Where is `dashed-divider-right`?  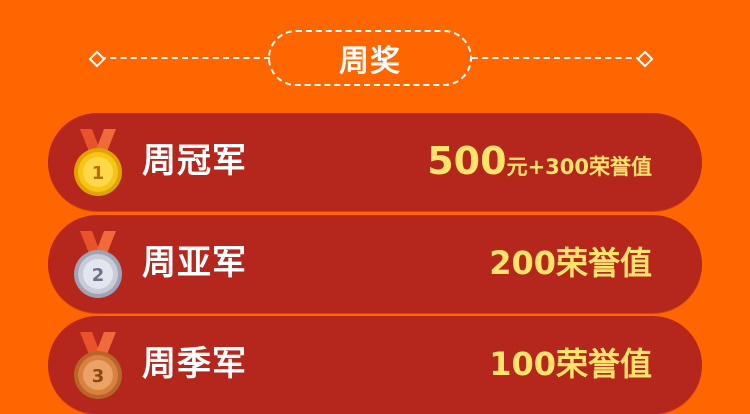 dashed-divider-right is located at coordinates (557, 58).